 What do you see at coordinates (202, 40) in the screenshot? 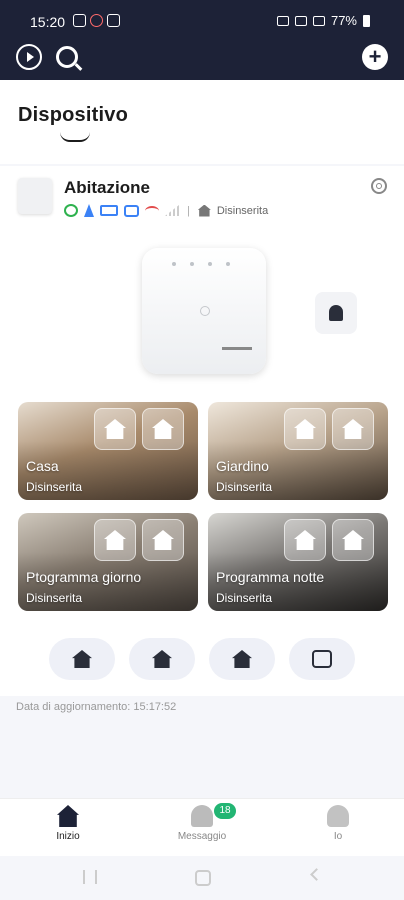
I see `status-bar: 15:20 77% +` at bounding box center [202, 40].